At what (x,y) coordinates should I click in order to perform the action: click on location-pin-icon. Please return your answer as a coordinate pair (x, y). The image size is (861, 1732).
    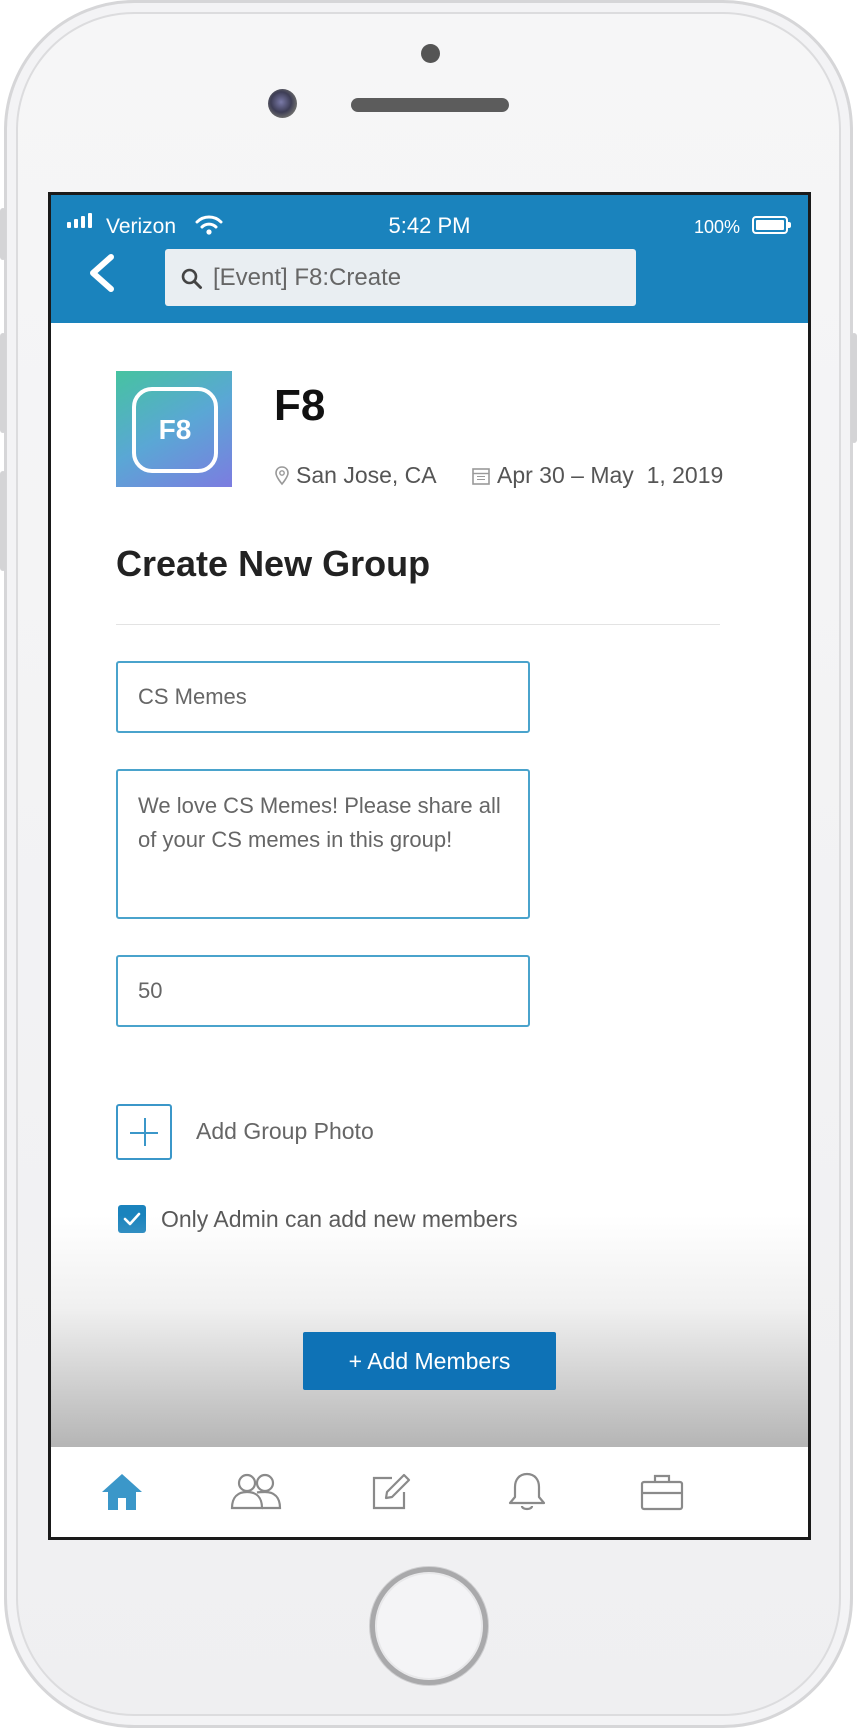
    Looking at the image, I should click on (282, 475).